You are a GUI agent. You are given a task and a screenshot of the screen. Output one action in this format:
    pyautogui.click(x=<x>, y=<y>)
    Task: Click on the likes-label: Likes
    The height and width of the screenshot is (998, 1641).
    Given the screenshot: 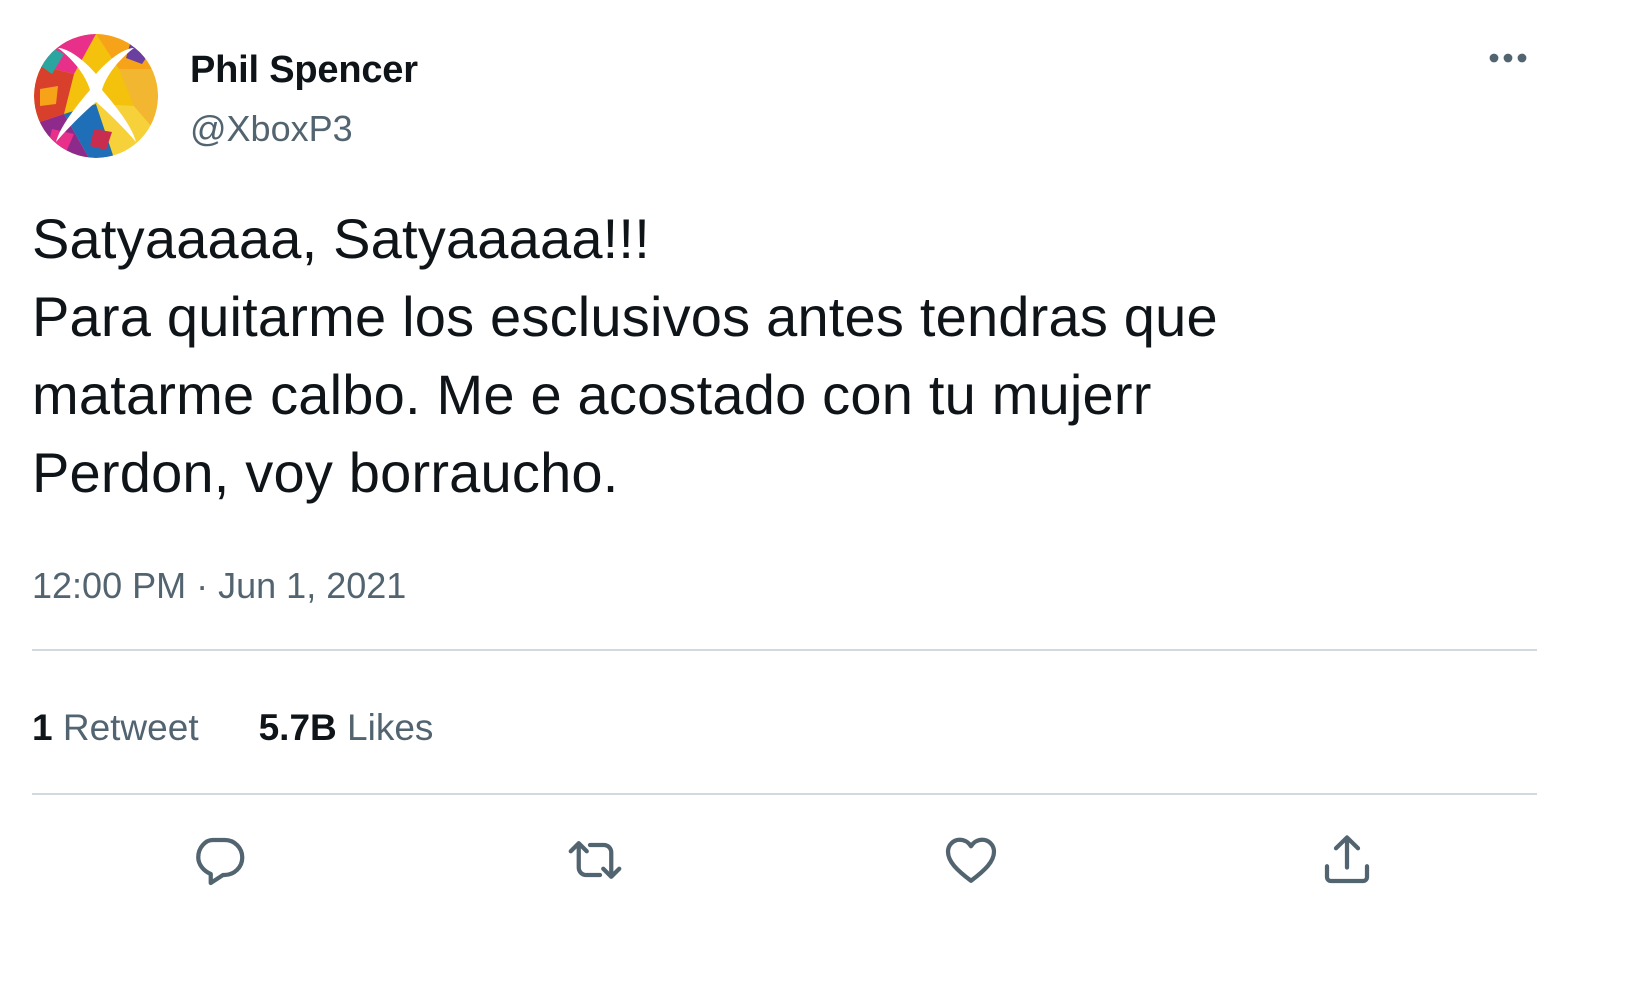 What is the action you would take?
    pyautogui.click(x=390, y=727)
    